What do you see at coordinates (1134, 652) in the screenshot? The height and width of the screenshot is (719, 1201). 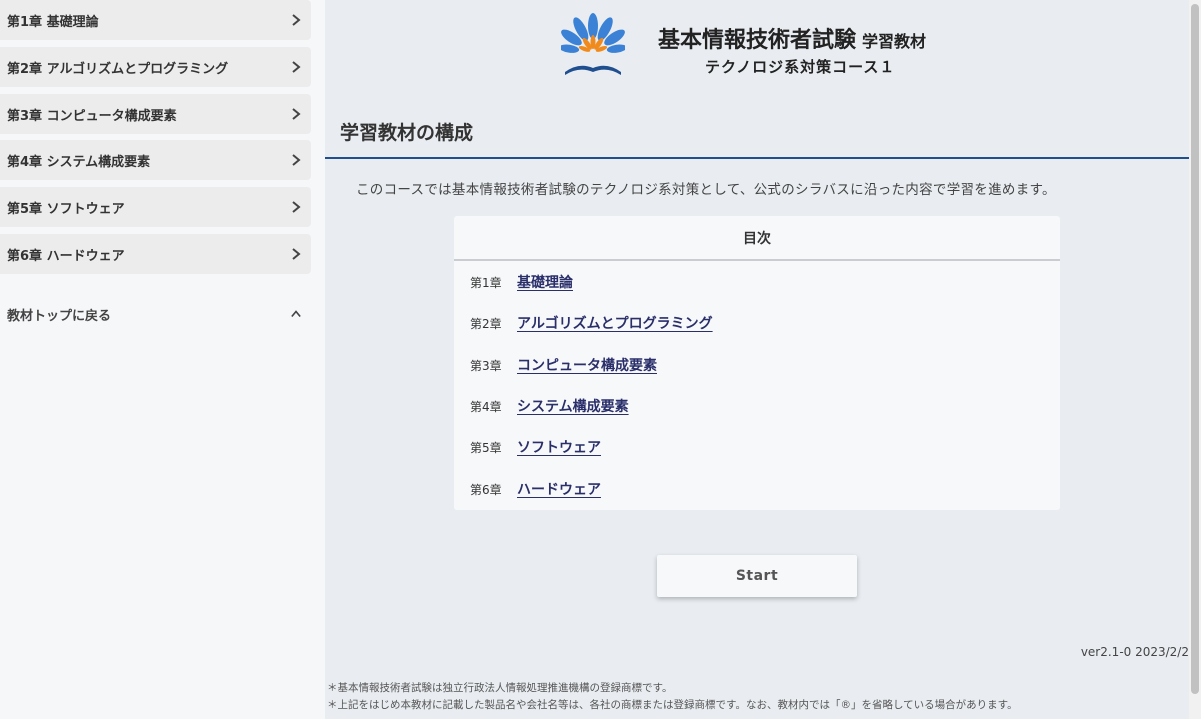 I see `version-text: ver2.1-0 2023/2/2` at bounding box center [1134, 652].